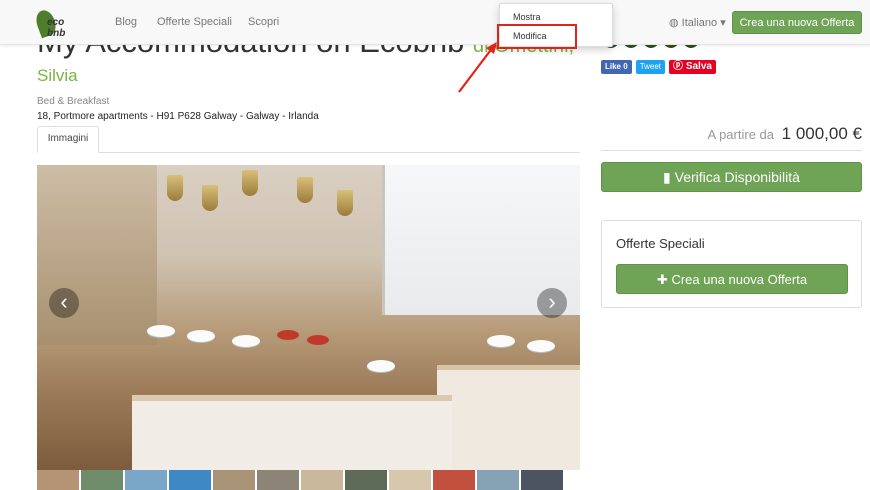 The width and height of the screenshot is (870, 490). Describe the element at coordinates (57, 76) in the screenshot. I see `listing-host: Silvia` at that location.